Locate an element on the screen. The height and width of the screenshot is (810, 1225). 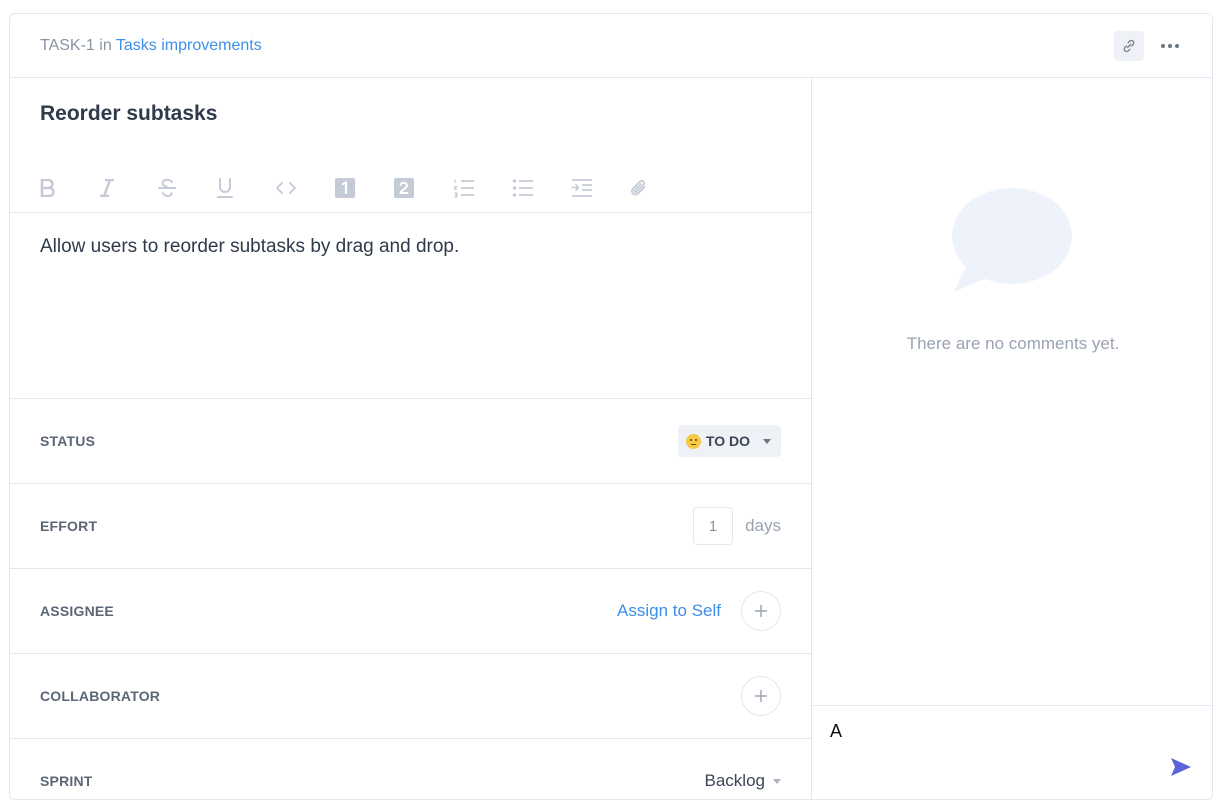
task-title: Reorder subtasks is located at coordinates (128, 114).